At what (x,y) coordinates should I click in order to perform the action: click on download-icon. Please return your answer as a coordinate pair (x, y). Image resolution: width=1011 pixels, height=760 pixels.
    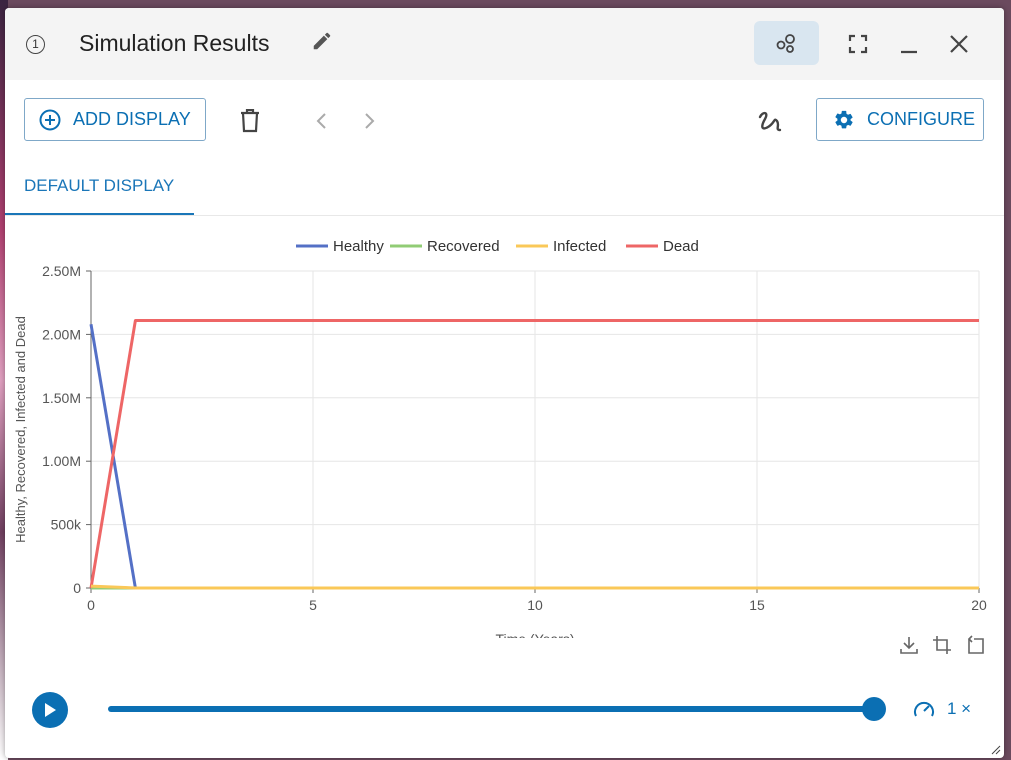
    Looking at the image, I should click on (909, 645).